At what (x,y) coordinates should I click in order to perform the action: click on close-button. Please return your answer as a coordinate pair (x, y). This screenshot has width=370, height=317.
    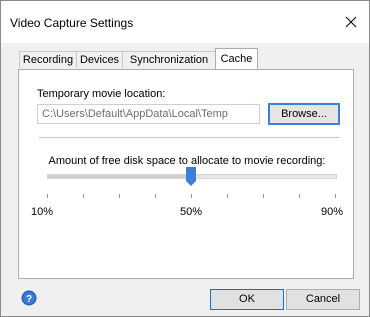
    Looking at the image, I should click on (351, 22).